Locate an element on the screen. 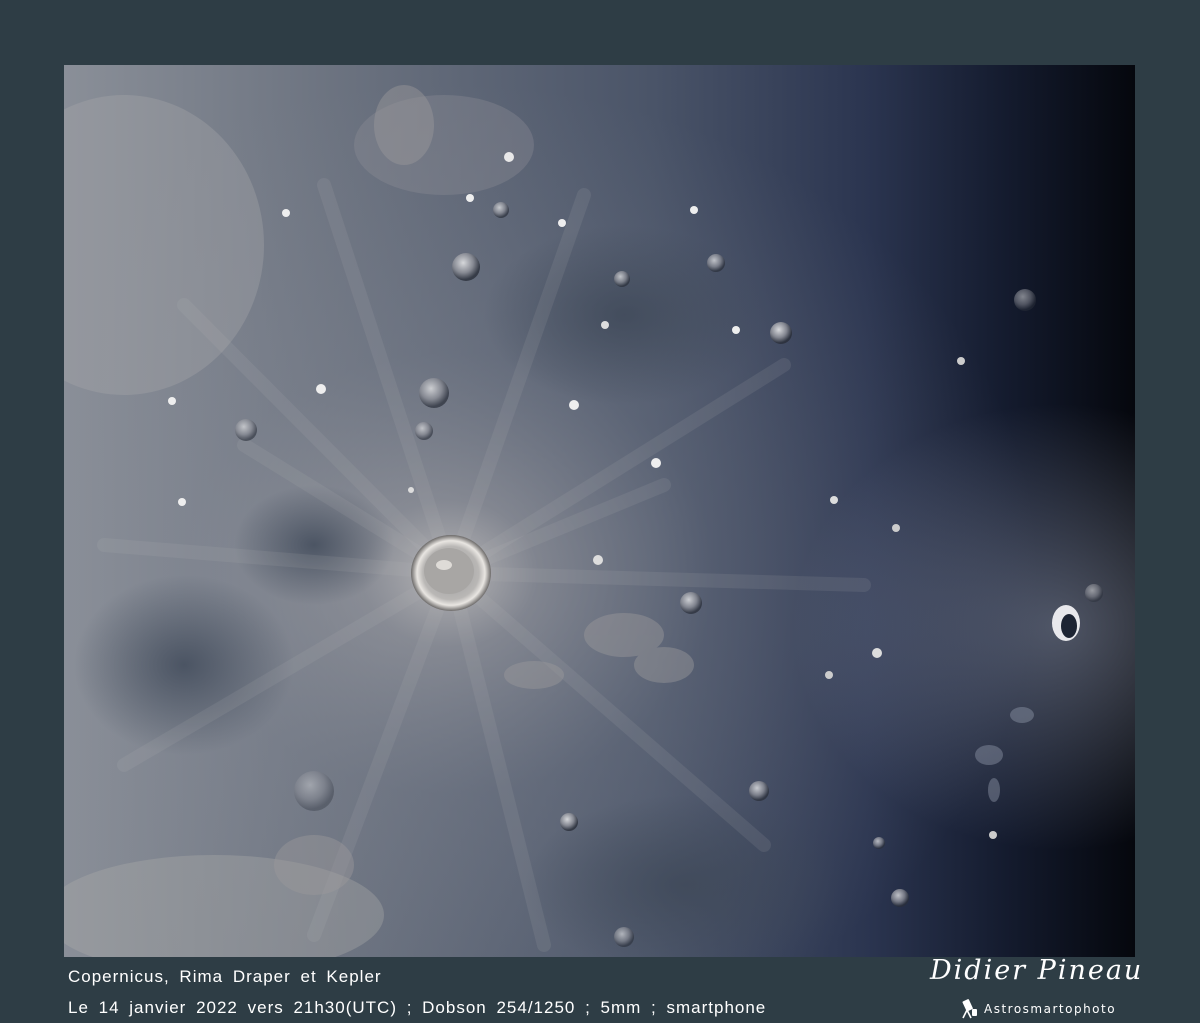 This screenshot has height=1023, width=1200. telescope-icon is located at coordinates (969, 1009).